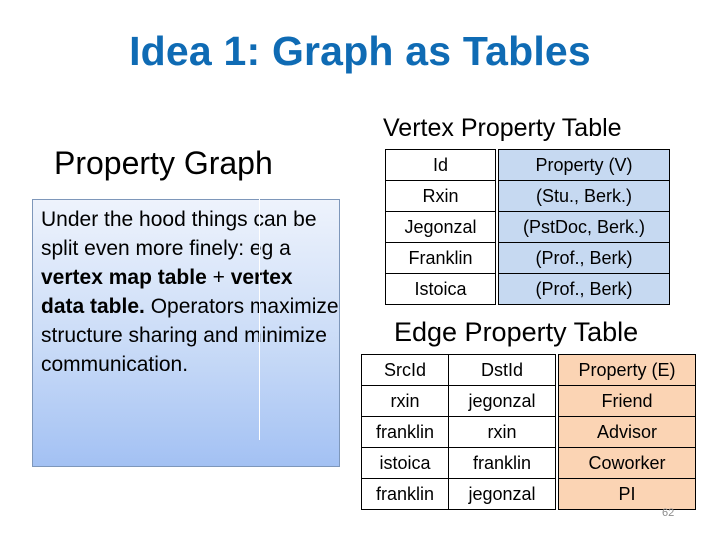 The width and height of the screenshot is (720, 540). Describe the element at coordinates (405, 401) in the screenshot. I see `edge-src-cell: rxin` at that location.